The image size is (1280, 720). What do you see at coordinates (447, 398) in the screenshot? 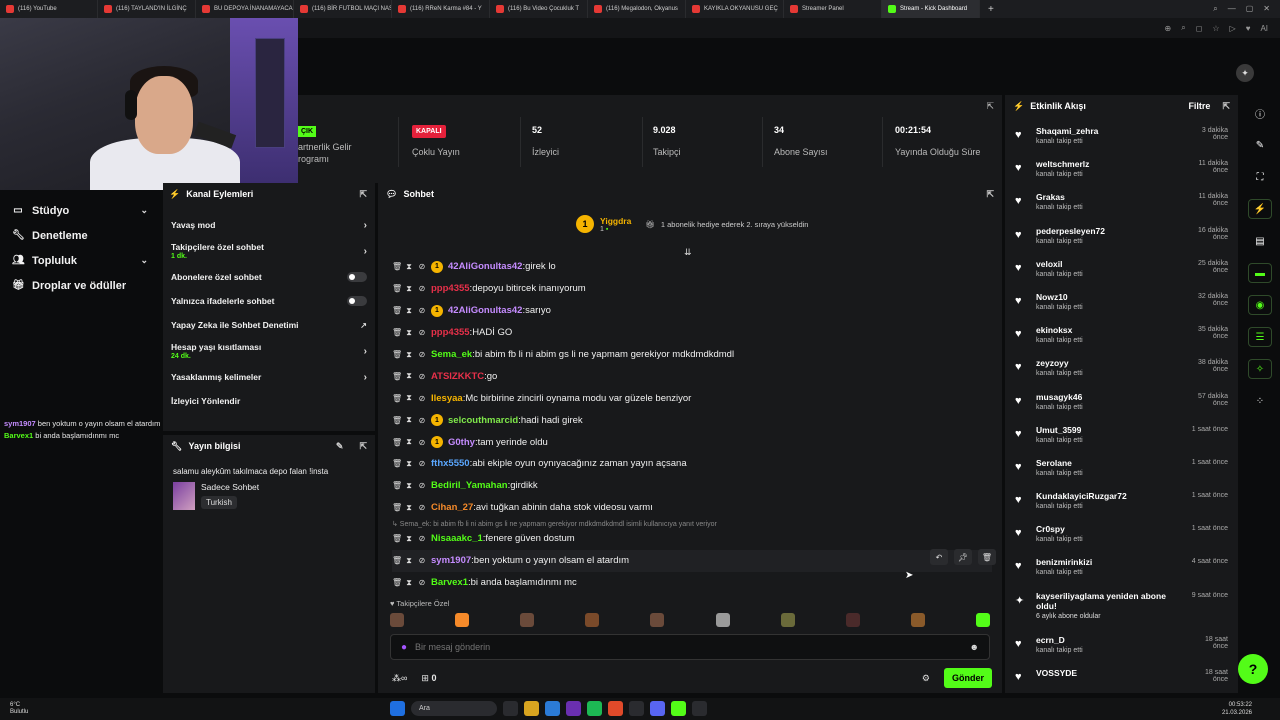
I see `chat-username: Ilesyaa` at bounding box center [447, 398].